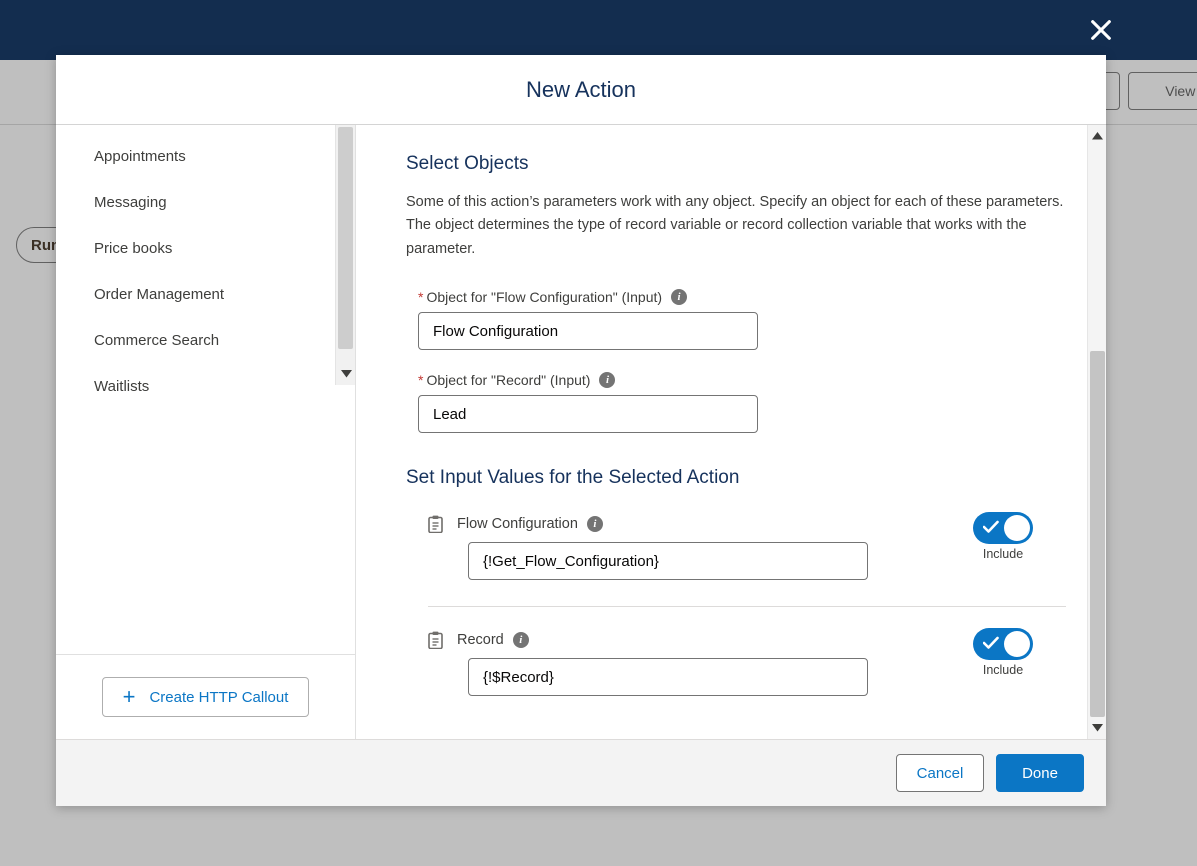 This screenshot has height=866, width=1197. What do you see at coordinates (940, 773) in the screenshot?
I see `cancel-button: Cancel` at bounding box center [940, 773].